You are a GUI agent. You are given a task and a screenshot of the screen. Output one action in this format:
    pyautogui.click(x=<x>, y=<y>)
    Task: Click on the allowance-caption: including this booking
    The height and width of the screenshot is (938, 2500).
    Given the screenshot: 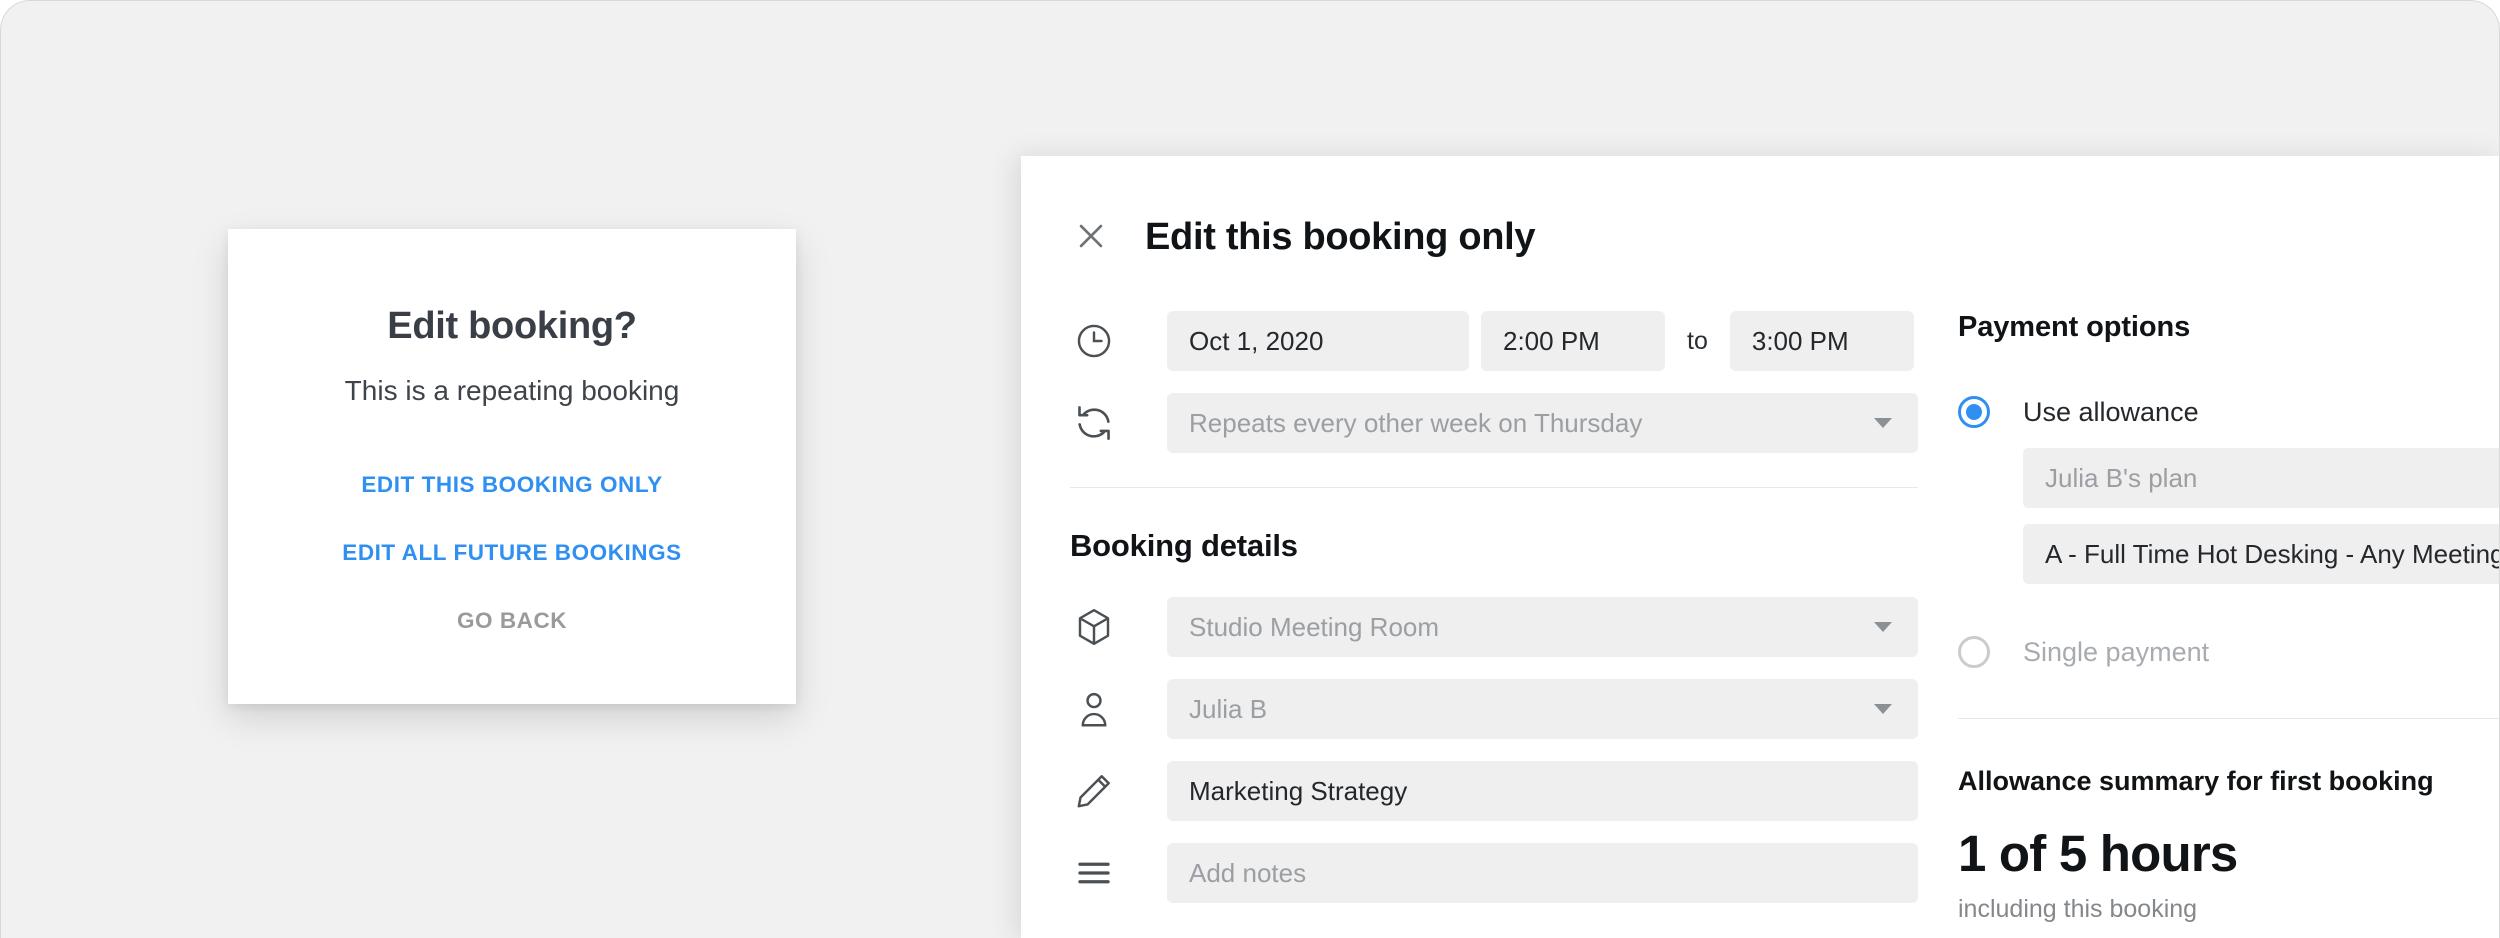 What is the action you would take?
    pyautogui.click(x=2078, y=909)
    